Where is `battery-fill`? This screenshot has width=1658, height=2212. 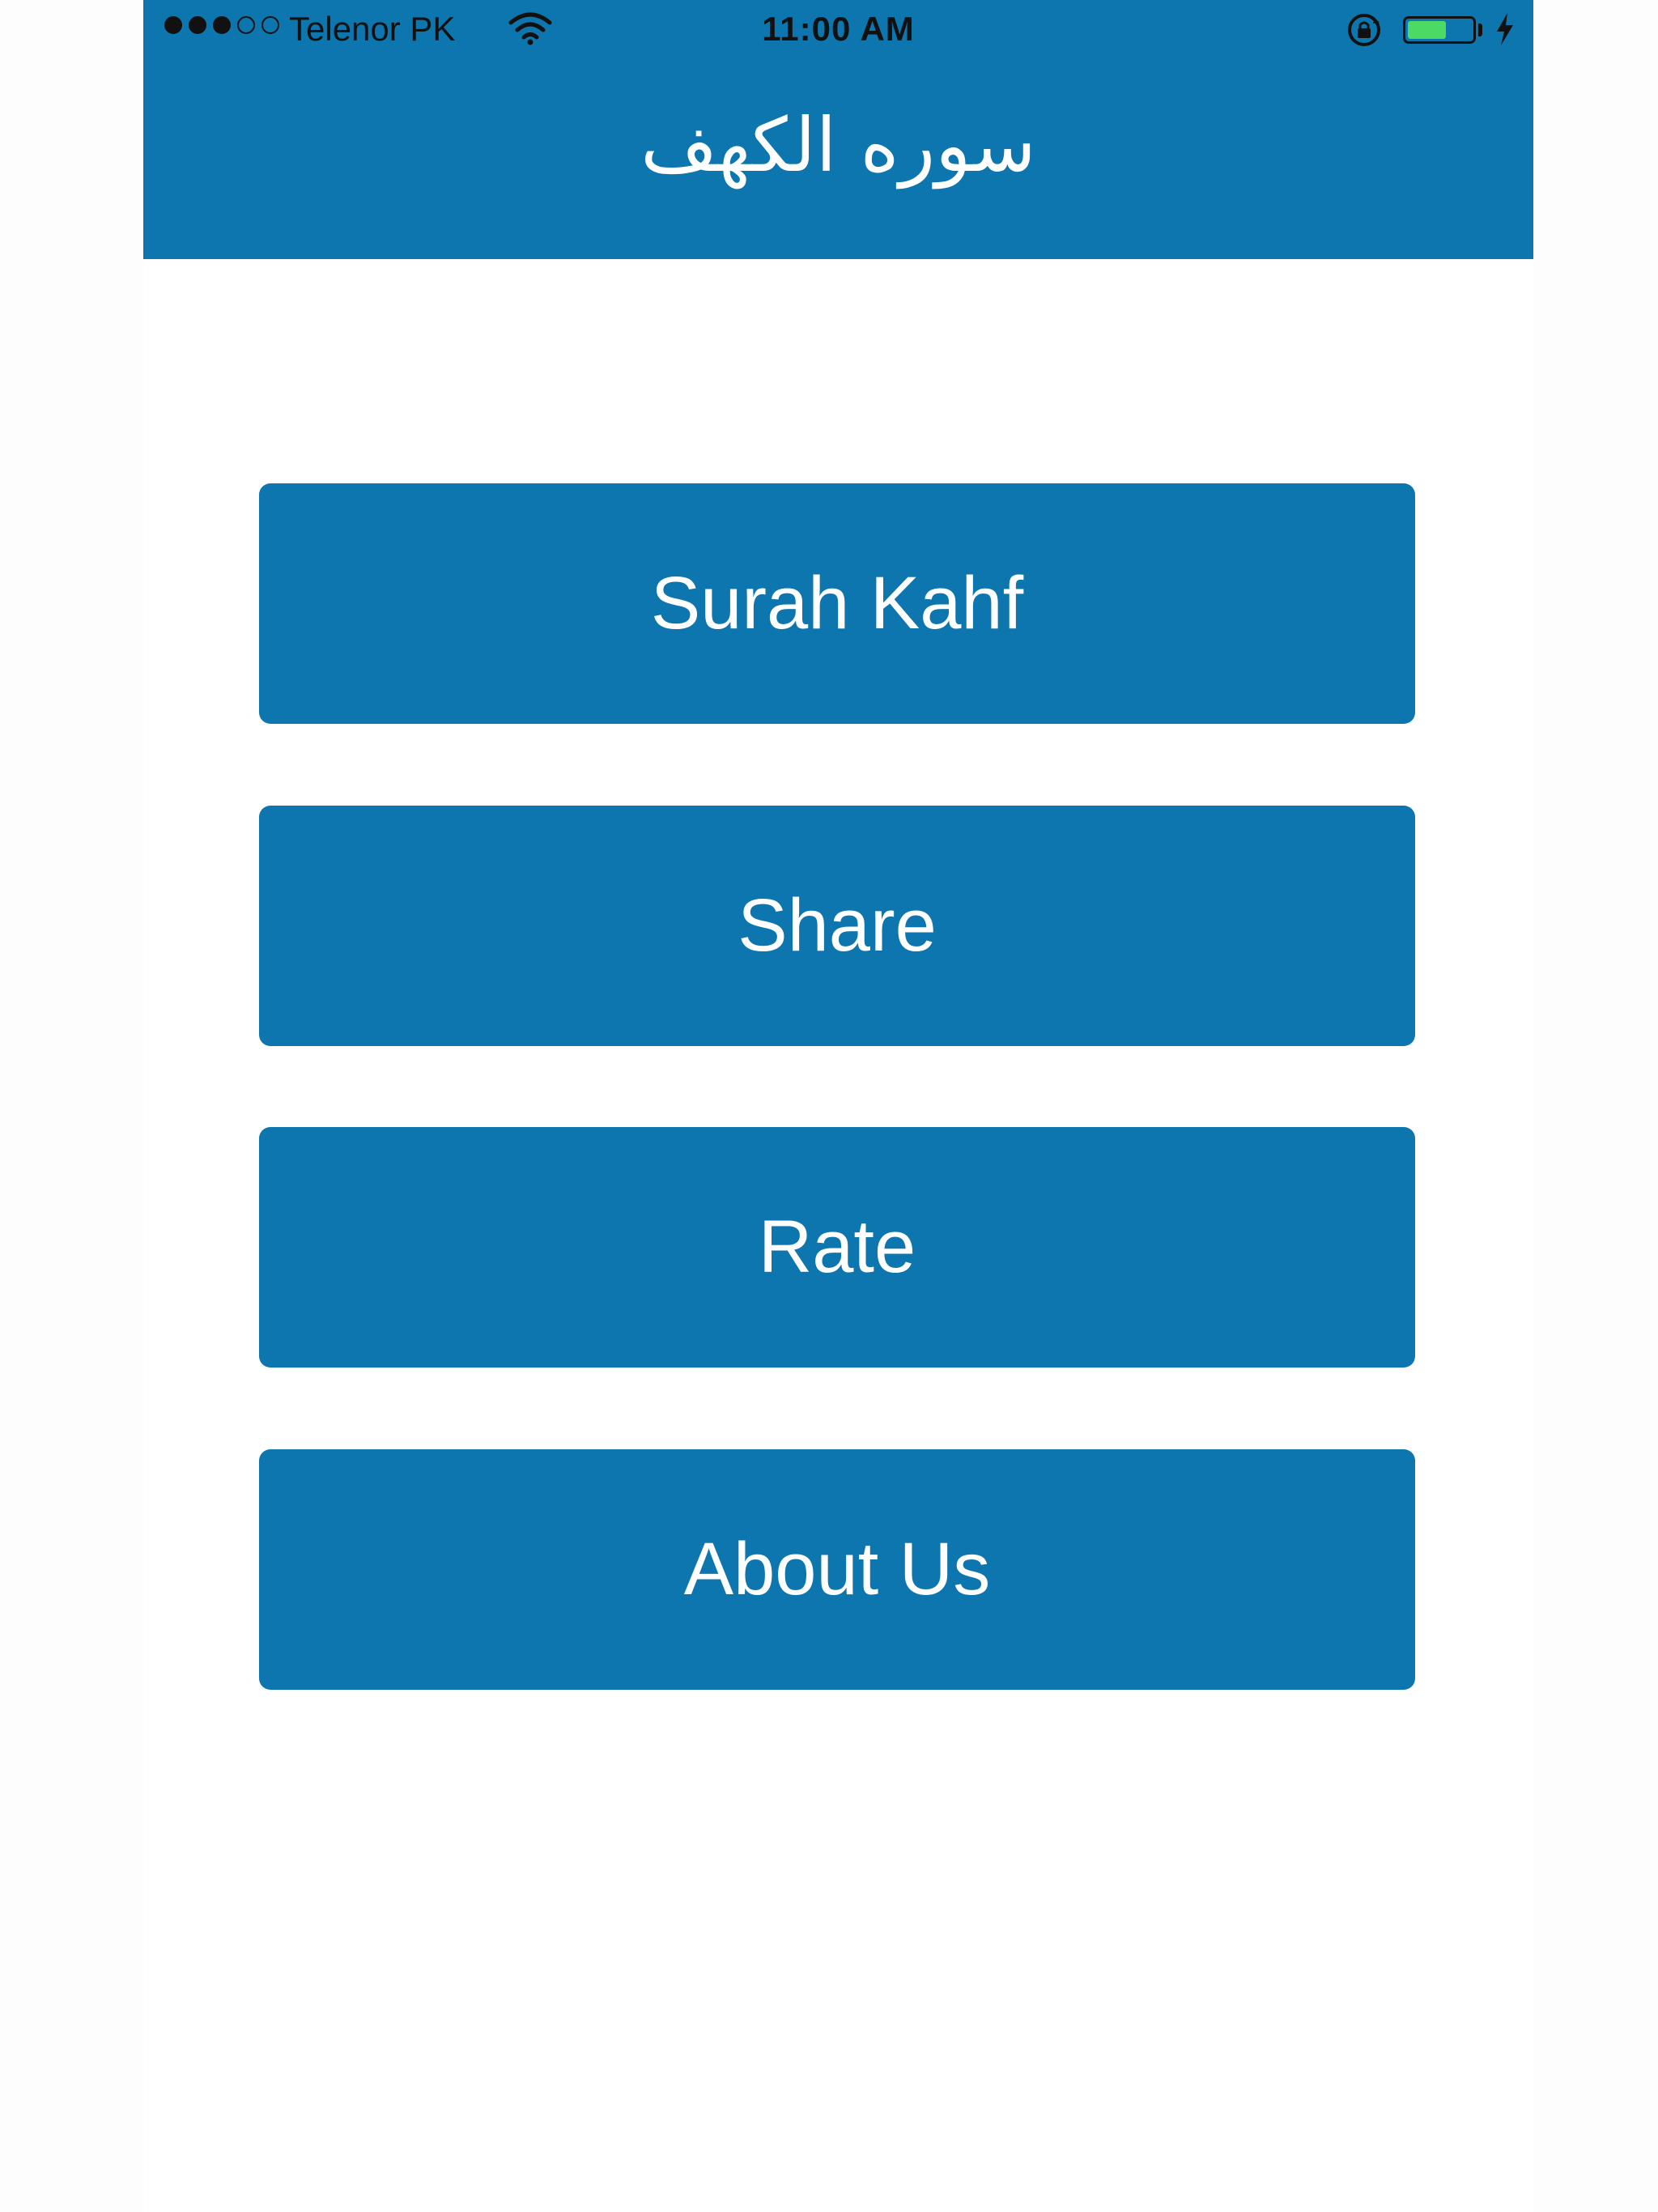
battery-fill is located at coordinates (1427, 30).